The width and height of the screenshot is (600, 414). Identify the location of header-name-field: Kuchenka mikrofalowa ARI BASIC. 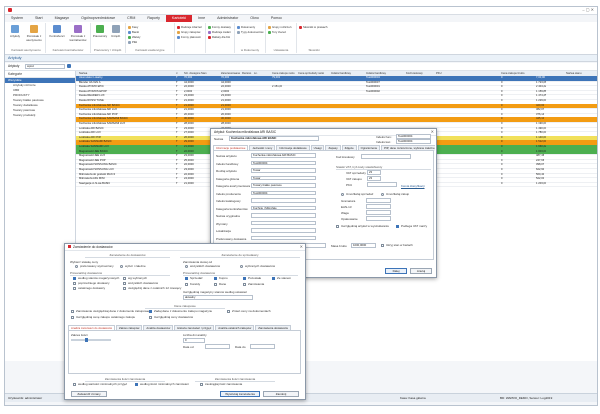
(274, 138).